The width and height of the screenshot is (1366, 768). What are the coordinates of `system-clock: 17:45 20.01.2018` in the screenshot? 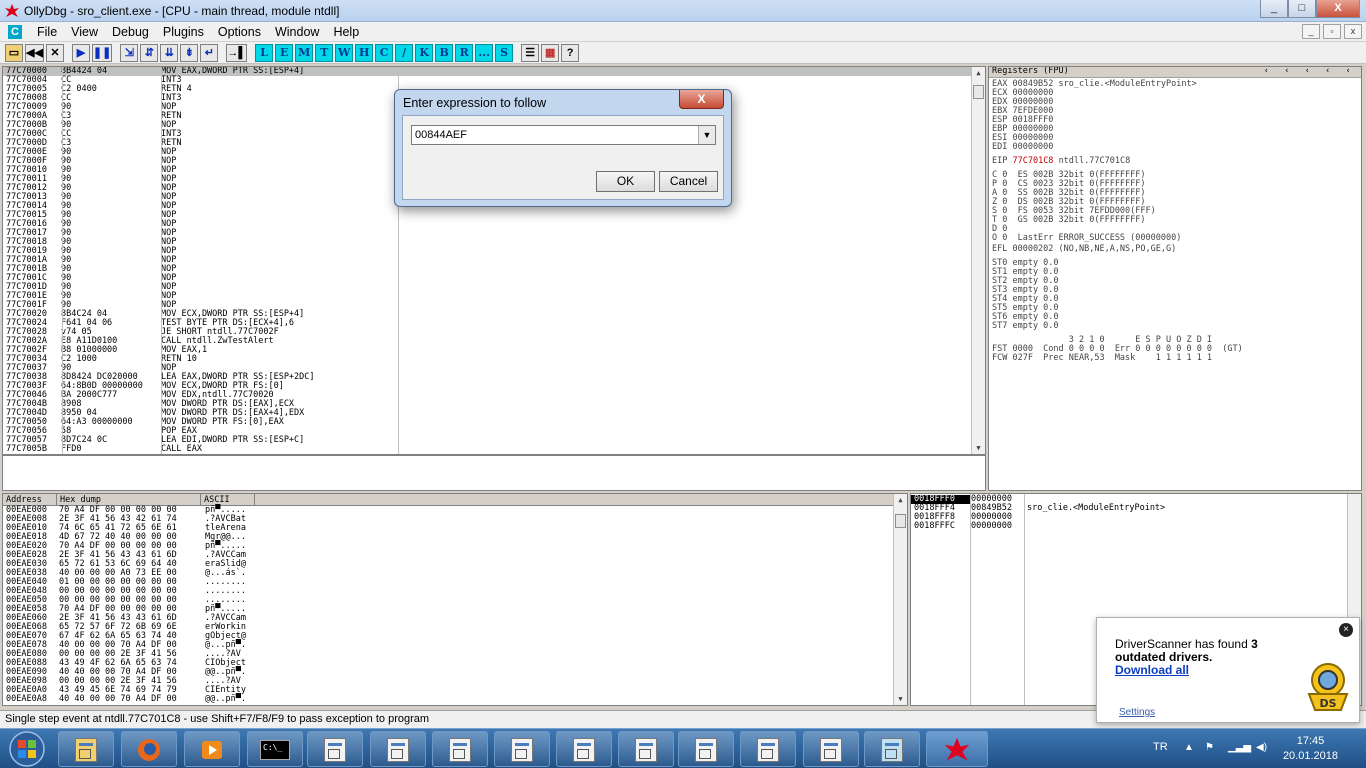 It's located at (1310, 749).